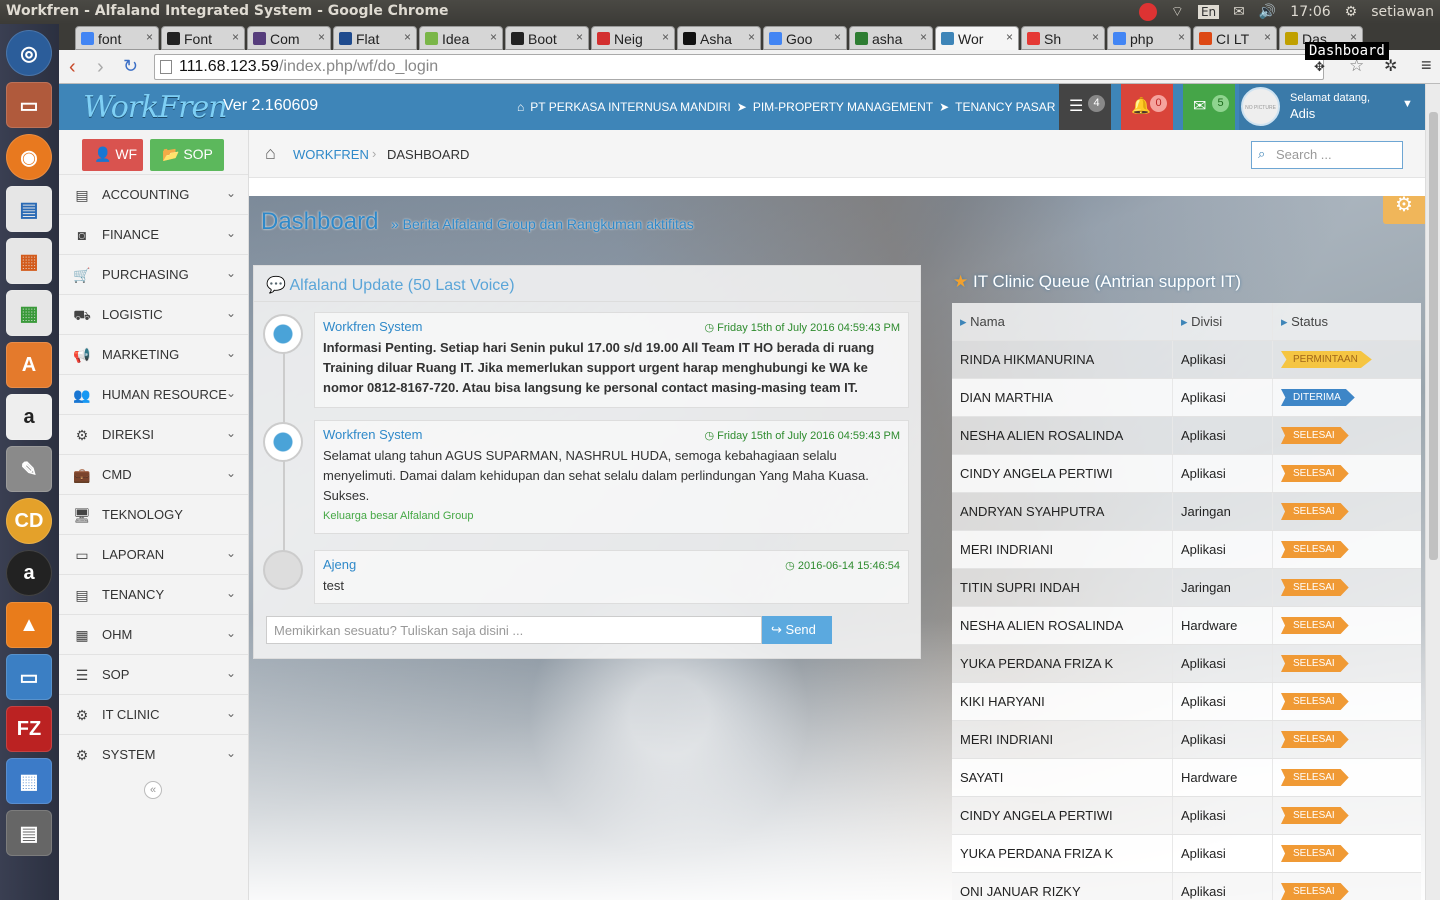 The image size is (1440, 900). What do you see at coordinates (1186, 740) in the screenshot?
I see `table-row: MERI INDRIANI Aplikasi SELESAI` at bounding box center [1186, 740].